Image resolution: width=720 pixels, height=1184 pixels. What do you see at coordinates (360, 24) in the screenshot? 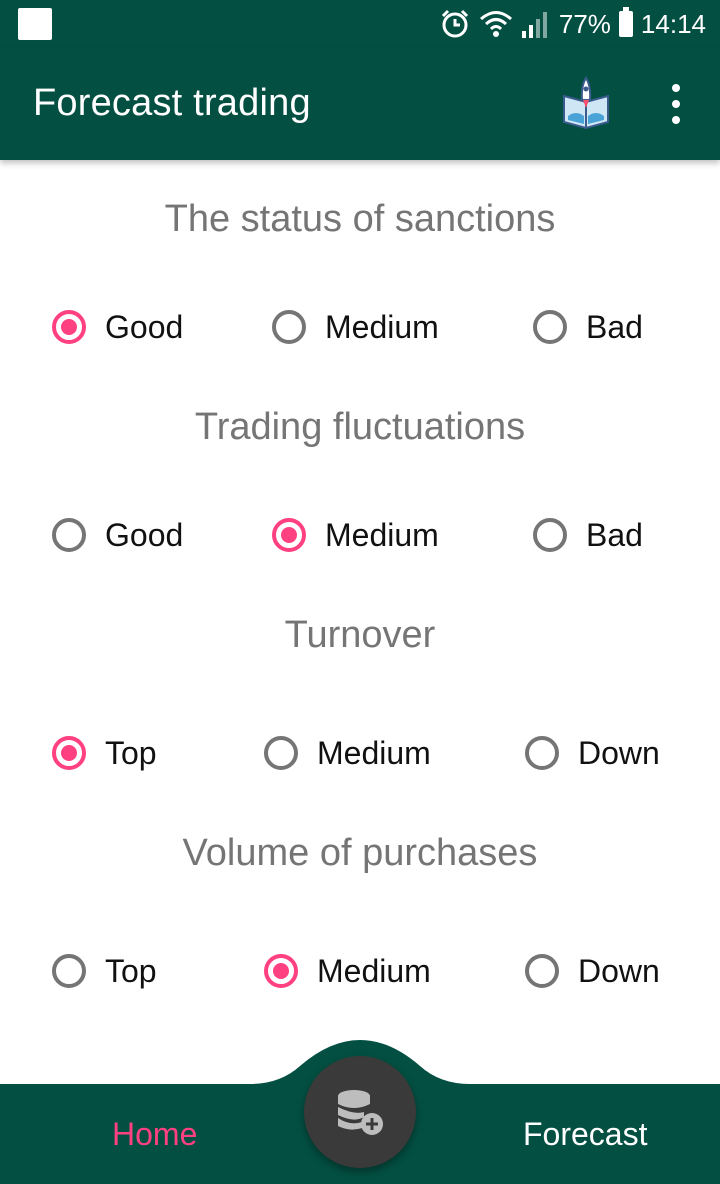
I see `status-bar: 77% 14:14` at bounding box center [360, 24].